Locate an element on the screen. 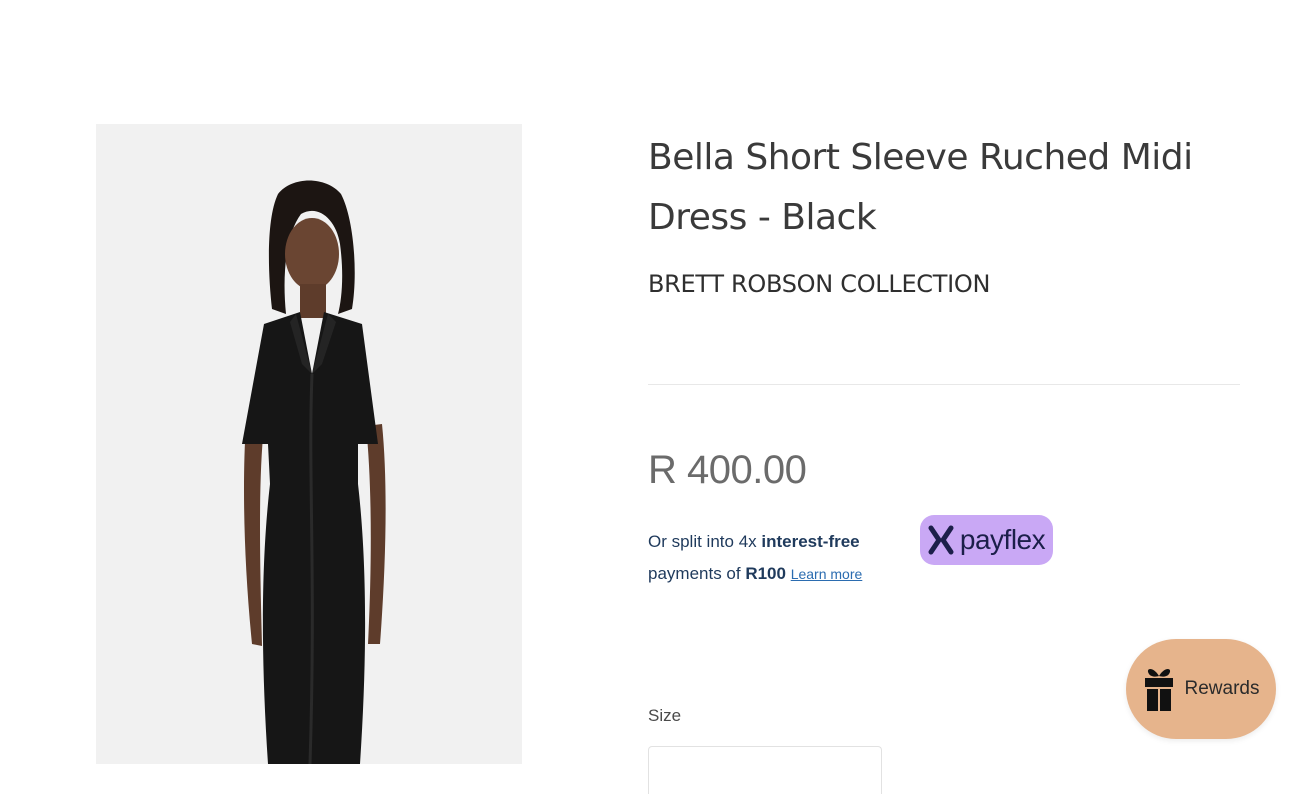 The width and height of the screenshot is (1300, 800). payflex-installment-amount: R100 is located at coordinates (765, 573).